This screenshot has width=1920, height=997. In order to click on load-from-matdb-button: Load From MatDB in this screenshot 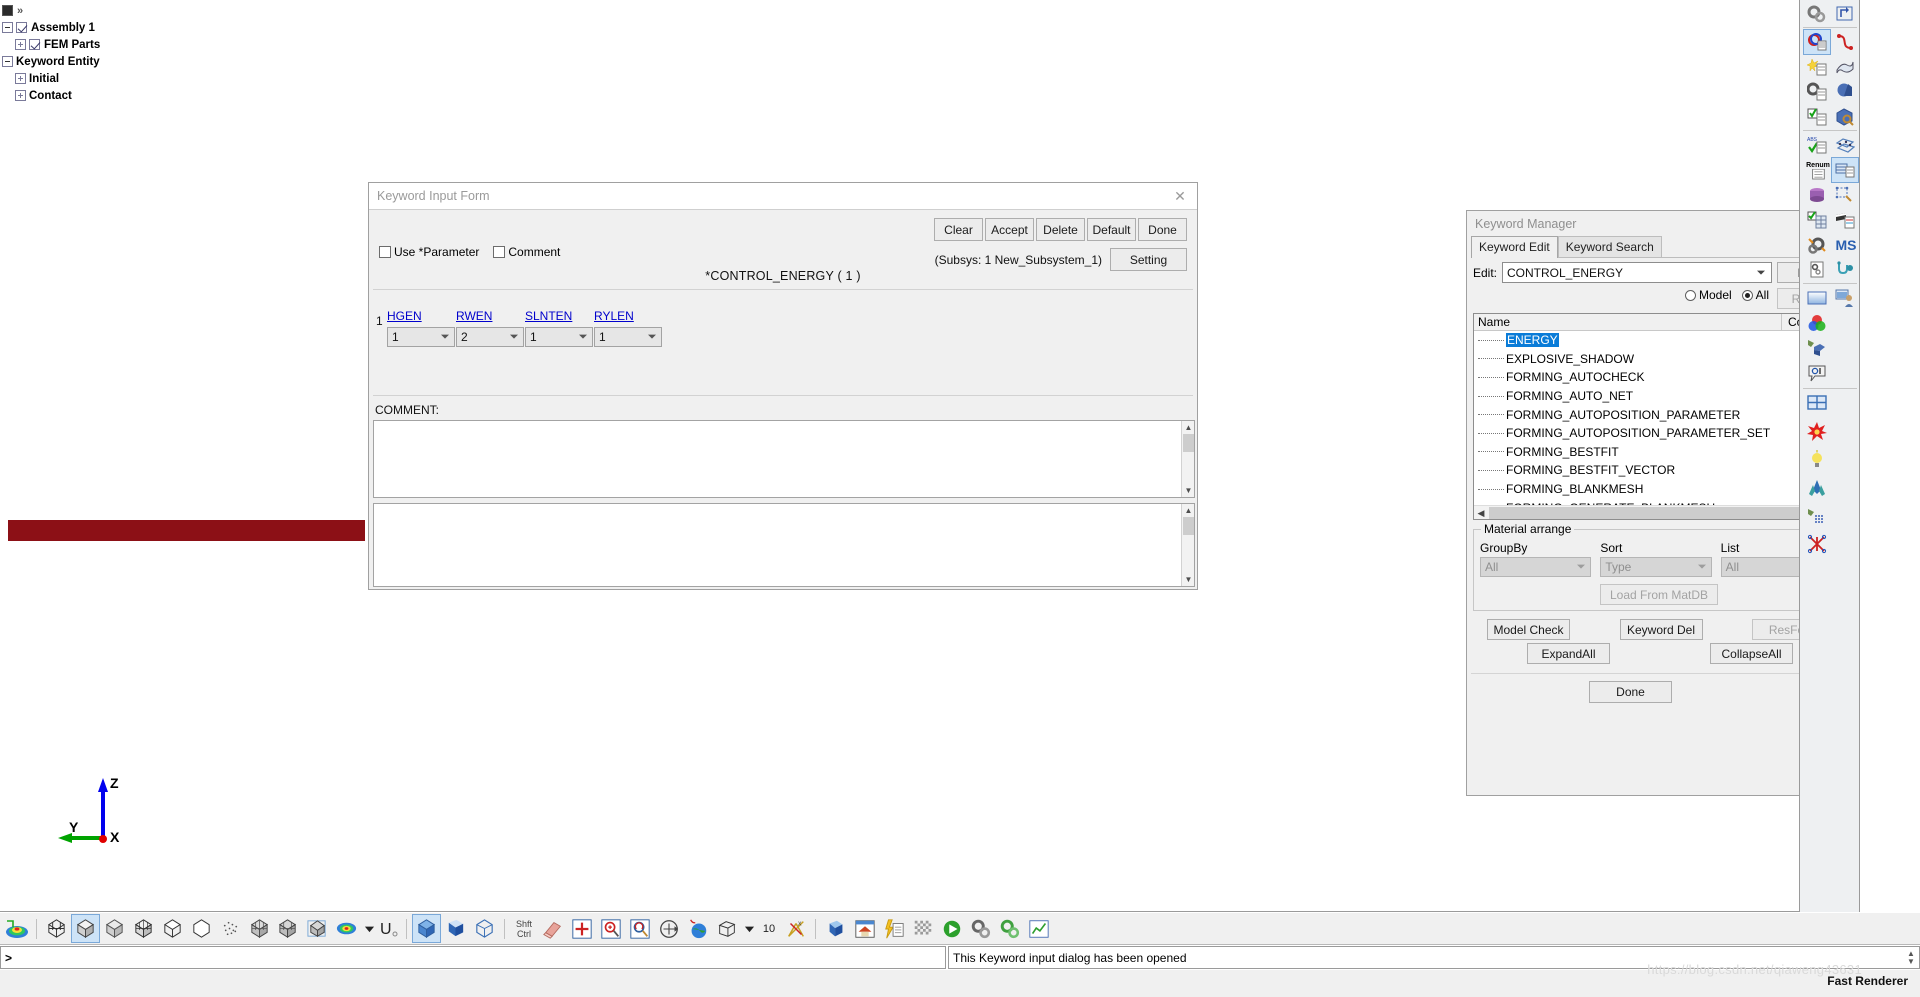, I will do `click(1659, 594)`.